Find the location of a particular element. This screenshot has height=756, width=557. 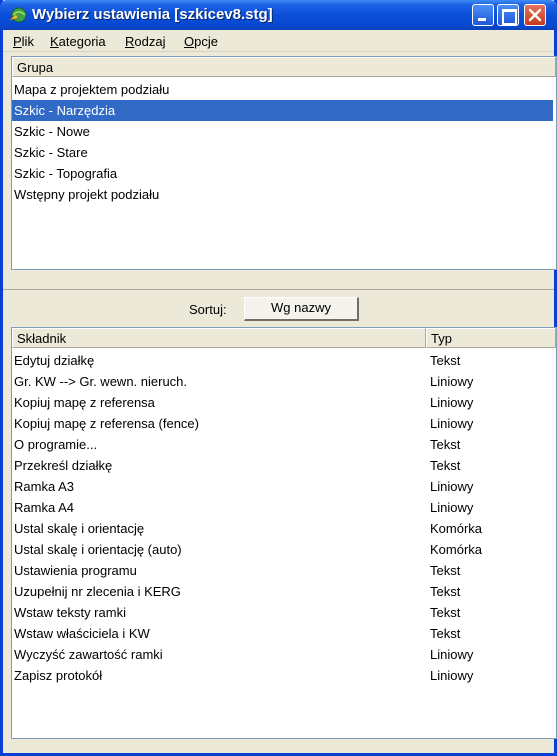

group-item: Mapa z projektem podziału is located at coordinates (284, 89).